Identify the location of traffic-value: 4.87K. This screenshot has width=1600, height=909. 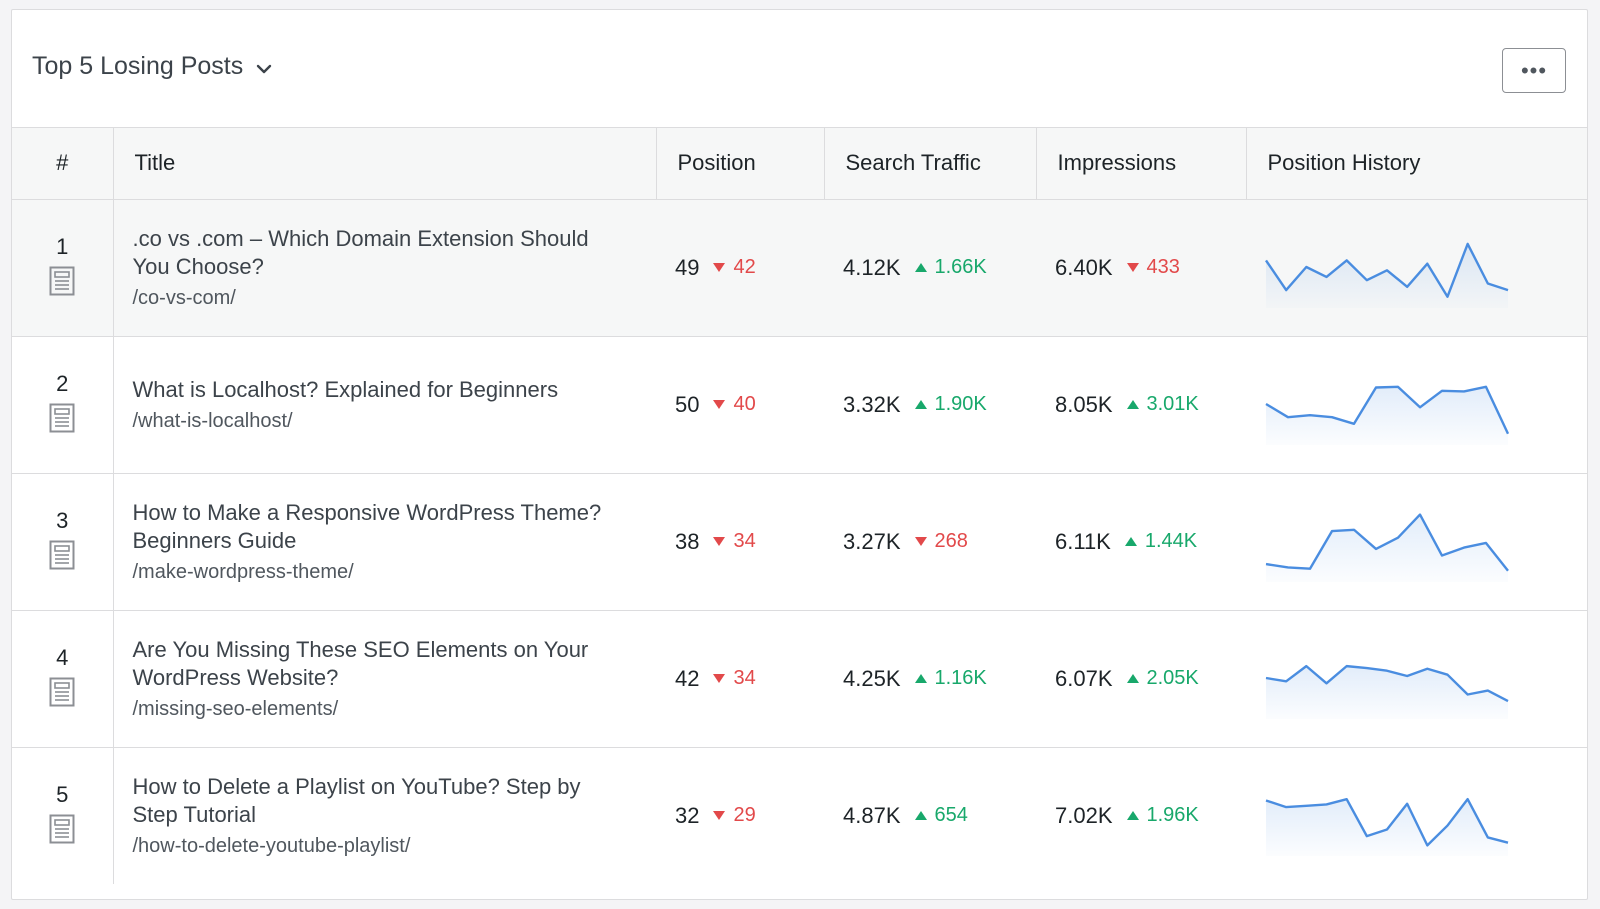
(872, 815).